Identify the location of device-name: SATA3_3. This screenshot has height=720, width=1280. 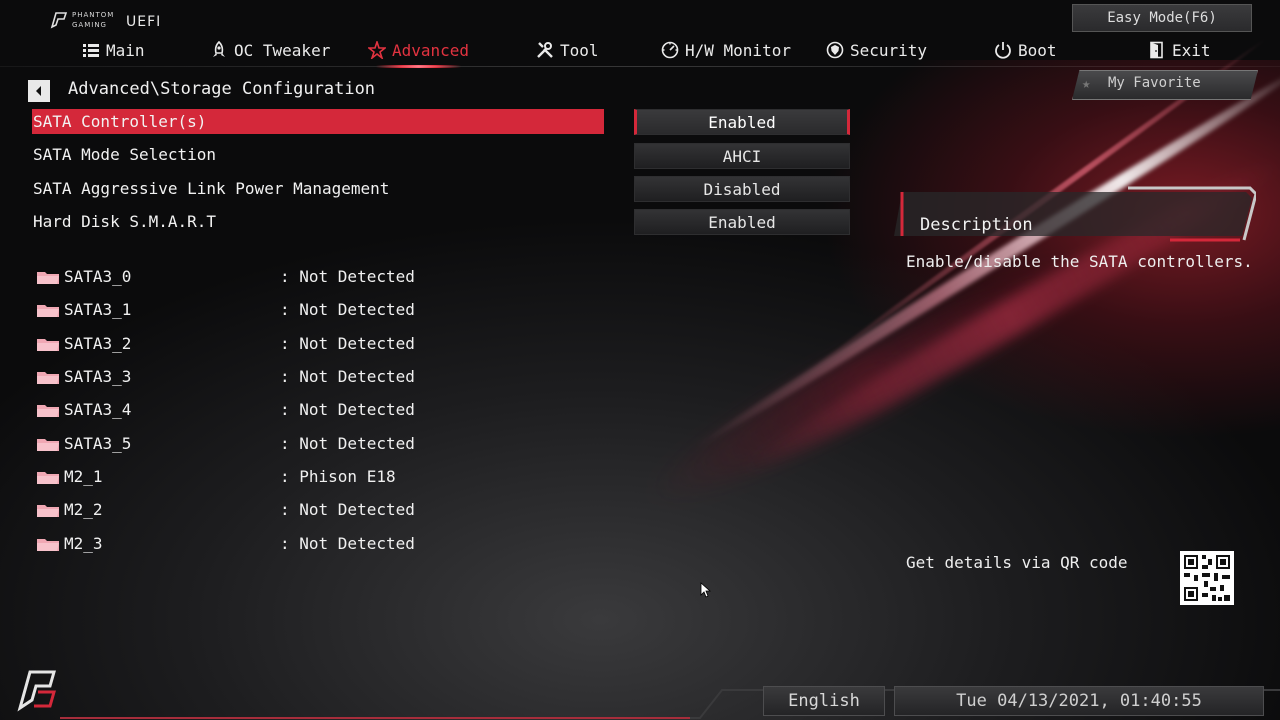
(98, 376).